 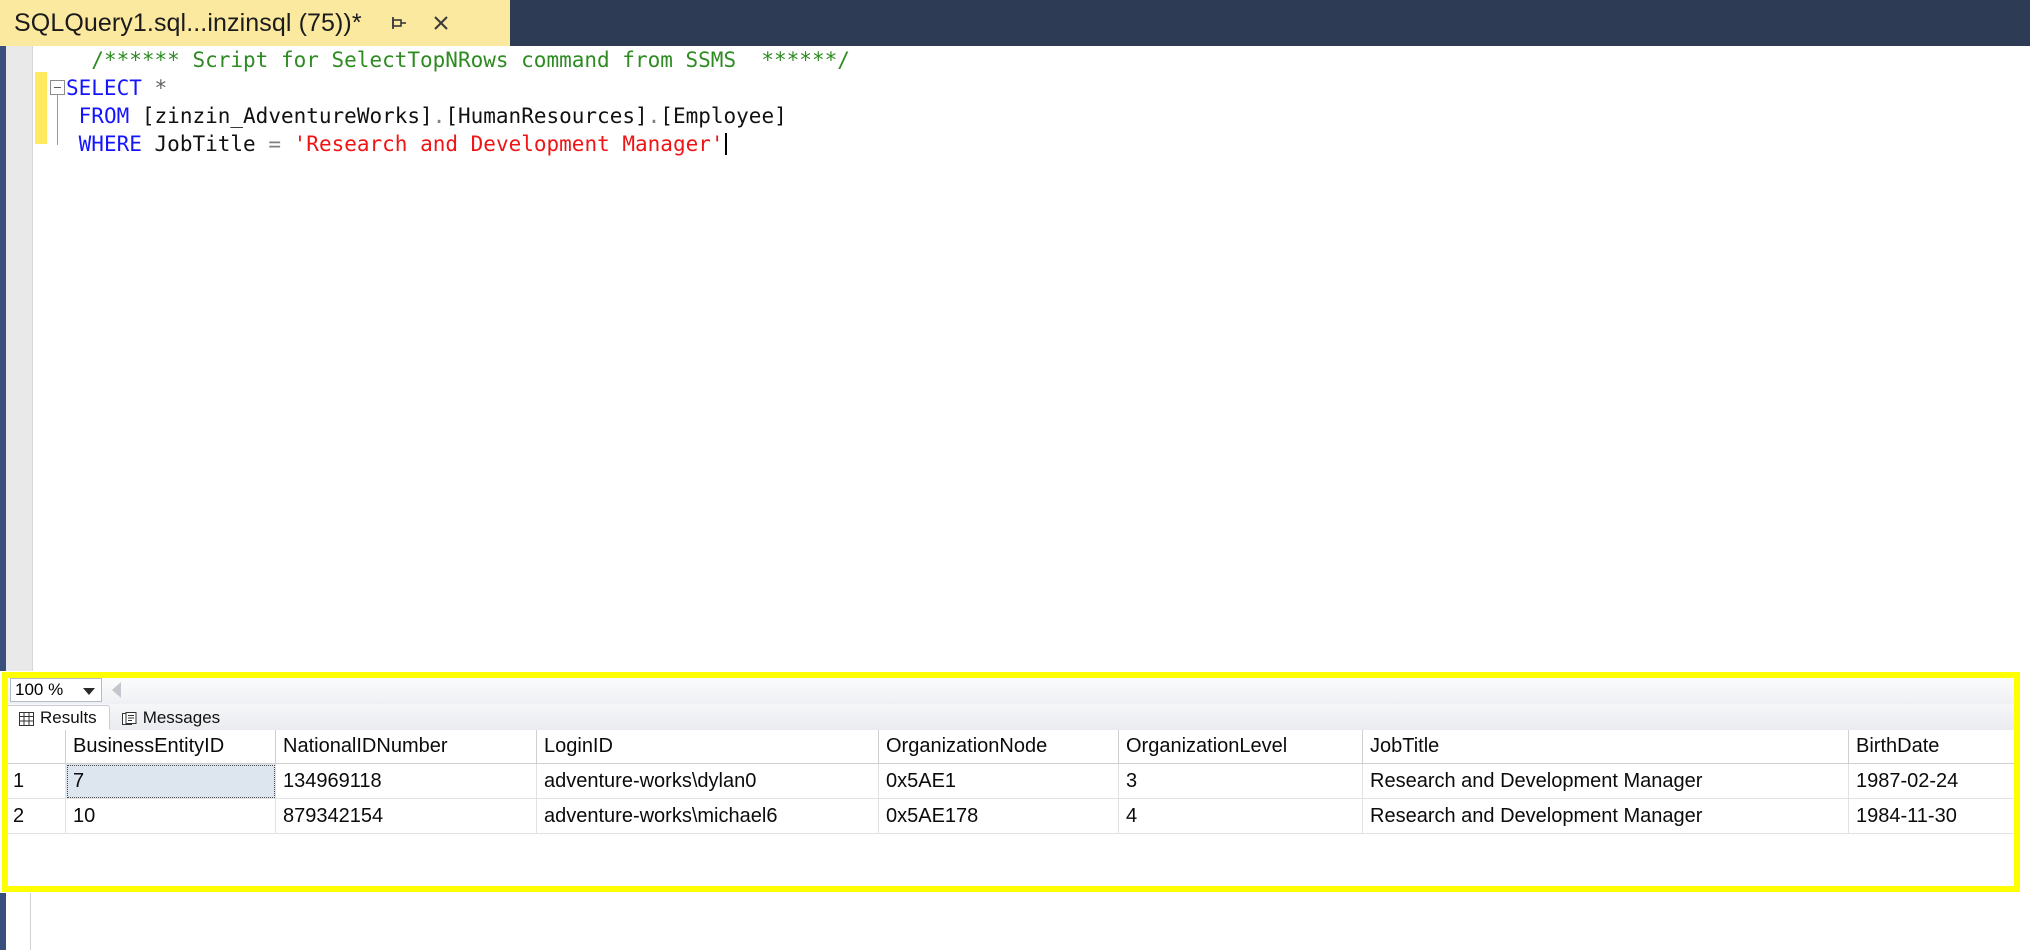 I want to click on table-cell: 1984-11-30, so click(x=1933, y=816).